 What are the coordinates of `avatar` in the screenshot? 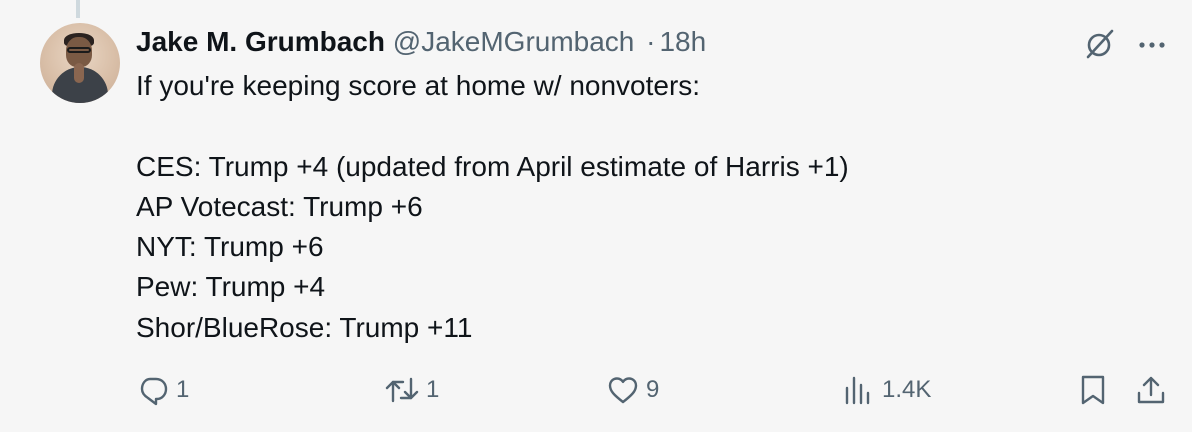 It's located at (80, 63).